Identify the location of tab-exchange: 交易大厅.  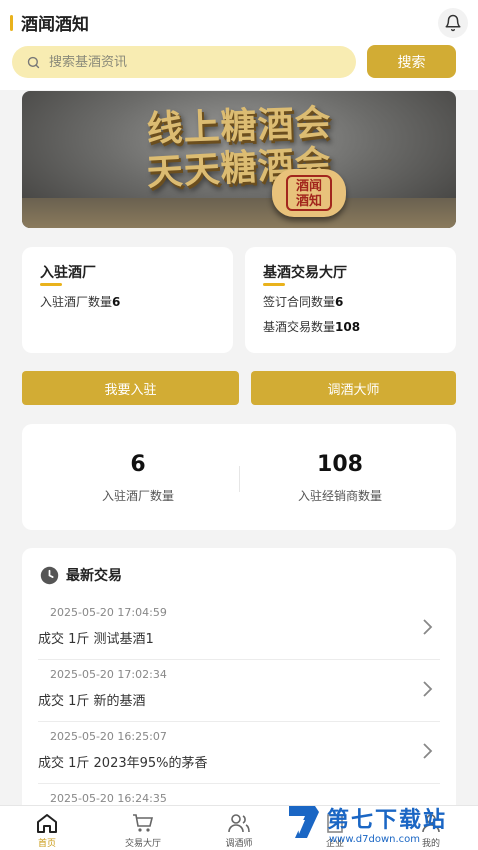
(143, 828).